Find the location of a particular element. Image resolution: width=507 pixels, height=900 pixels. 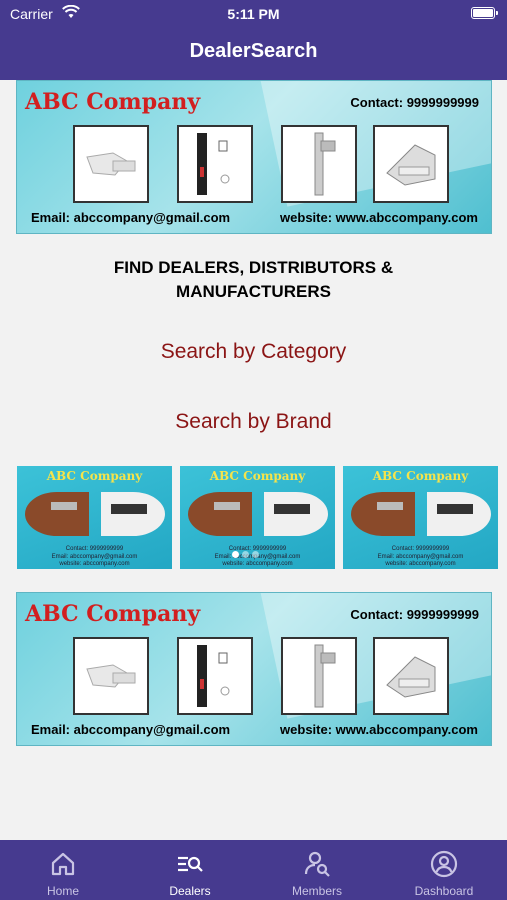

search-by-category-link: Search by Category is located at coordinates (253, 352).